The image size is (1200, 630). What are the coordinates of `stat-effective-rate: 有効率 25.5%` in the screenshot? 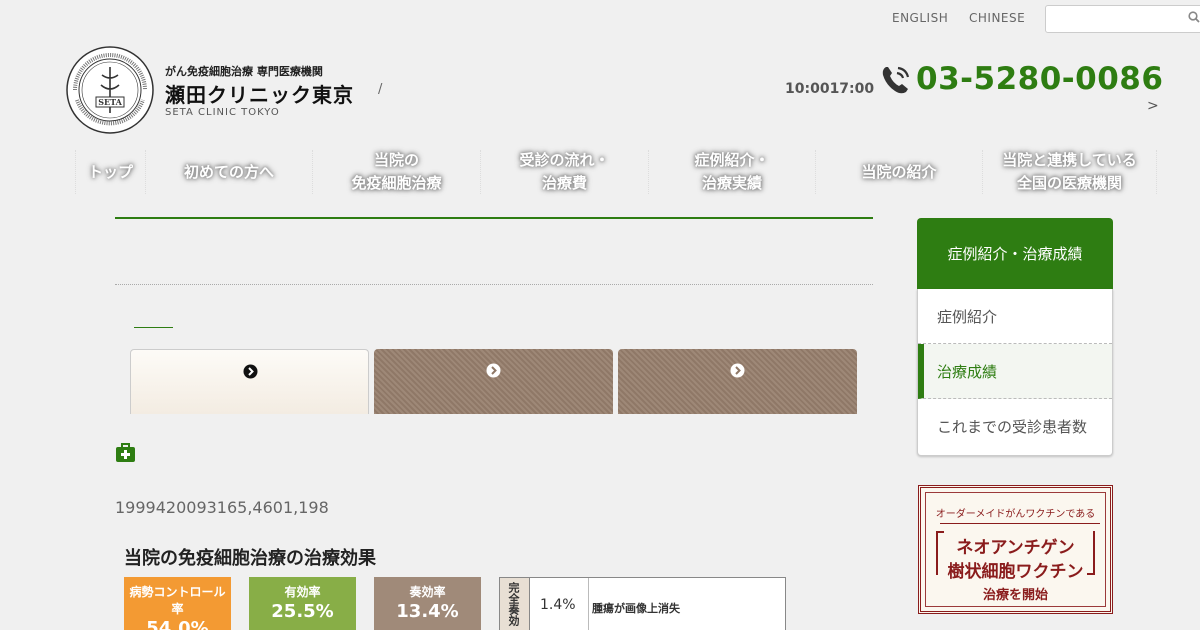 It's located at (302, 603).